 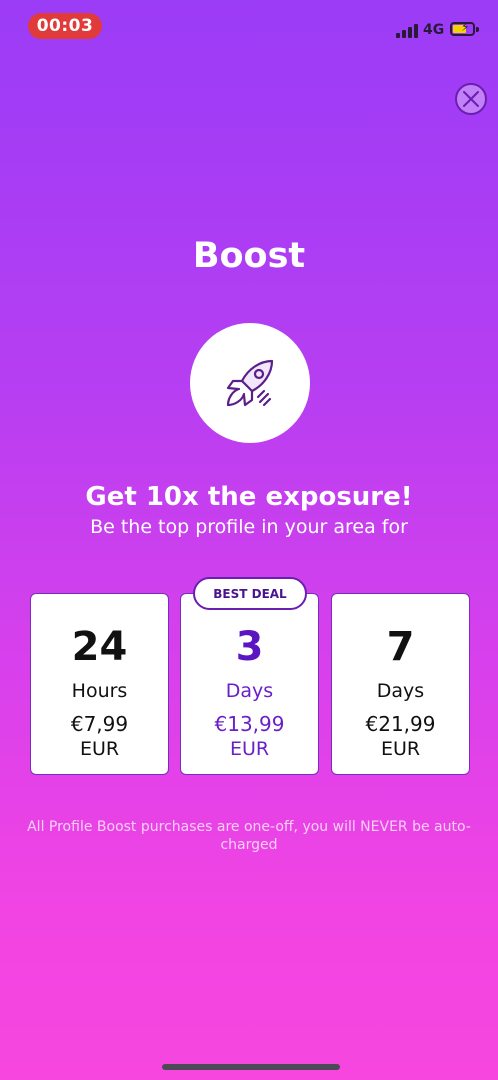 I want to click on plan-amount: 24, so click(x=99, y=647).